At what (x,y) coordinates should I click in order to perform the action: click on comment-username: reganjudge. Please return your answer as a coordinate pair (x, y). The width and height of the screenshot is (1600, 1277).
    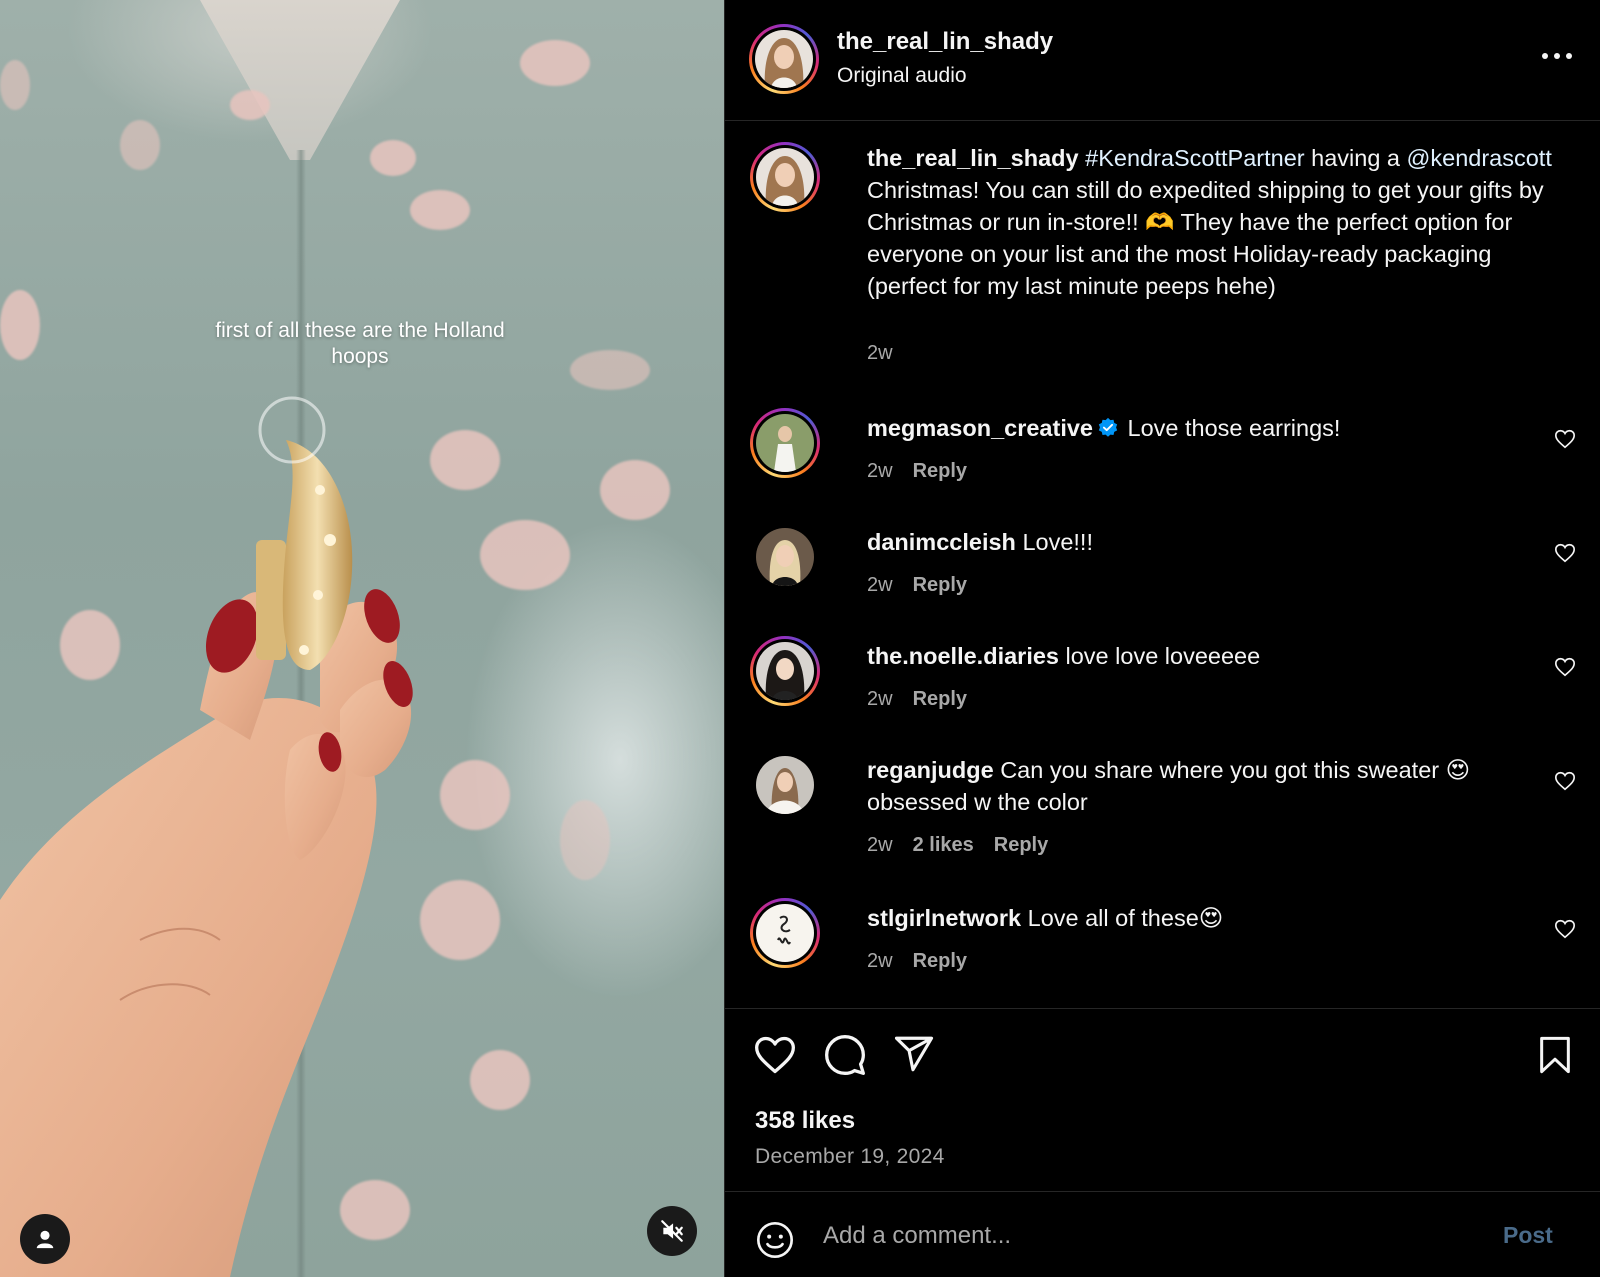
    Looking at the image, I should click on (930, 770).